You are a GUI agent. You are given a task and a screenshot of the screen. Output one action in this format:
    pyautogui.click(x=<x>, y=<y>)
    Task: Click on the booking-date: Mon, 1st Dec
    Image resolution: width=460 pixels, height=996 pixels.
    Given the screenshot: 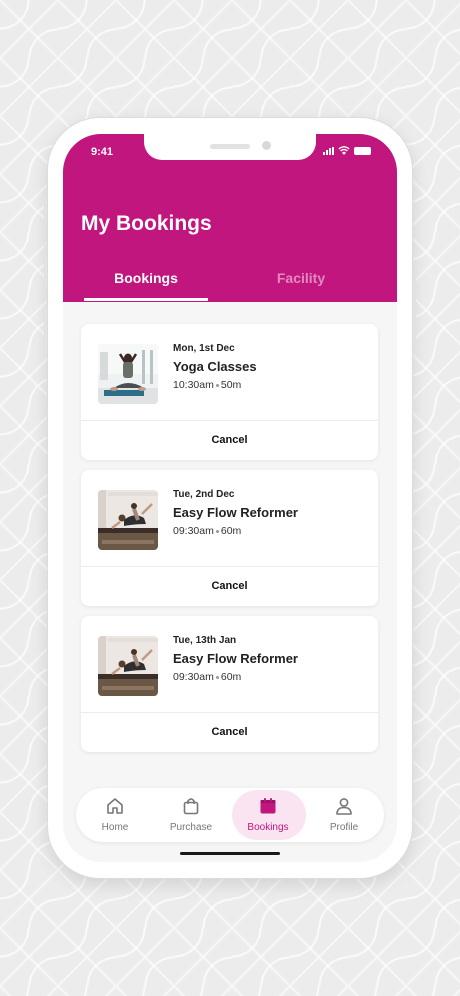 What is the action you would take?
    pyautogui.click(x=204, y=348)
    